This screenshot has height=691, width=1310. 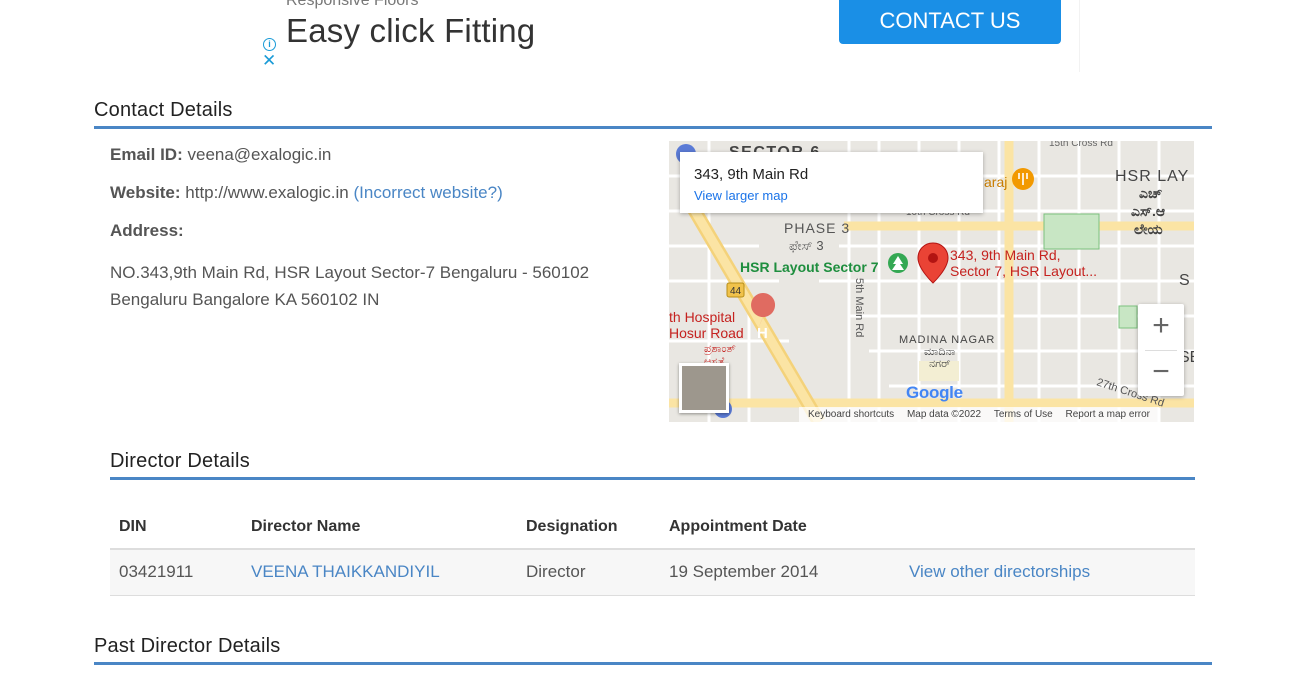 I want to click on keyboard-shortcuts-link: Keyboard shortcuts, so click(x=851, y=414).